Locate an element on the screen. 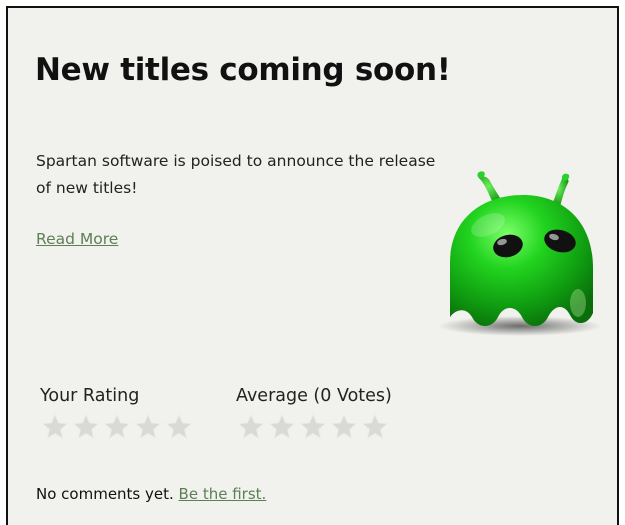 Image resolution: width=625 pixels, height=525 pixels. read-more-link: Read More is located at coordinates (77, 239).